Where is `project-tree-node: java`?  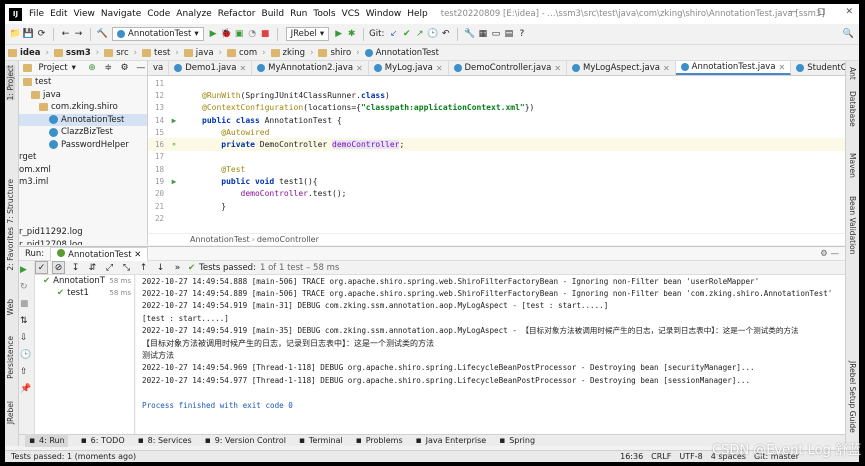 project-tree-node: java is located at coordinates (83, 95).